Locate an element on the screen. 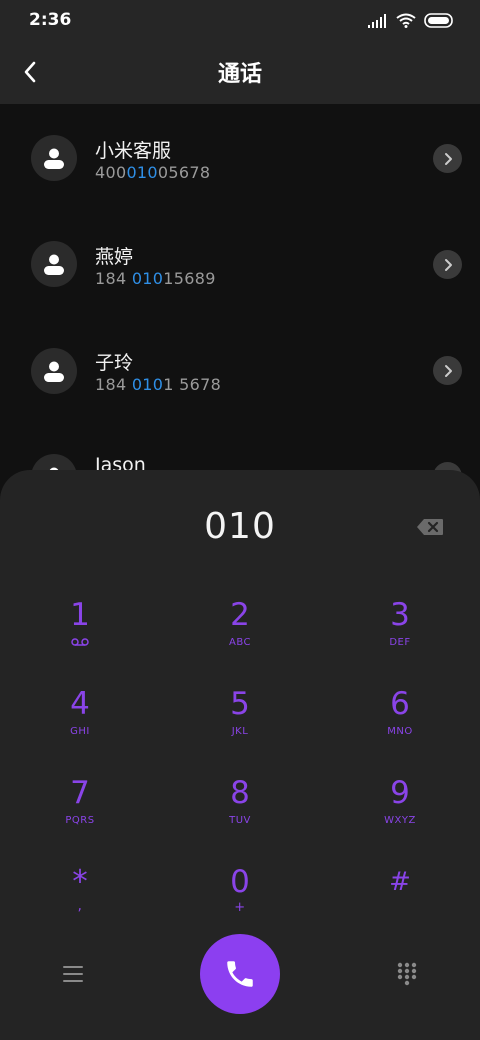 The width and height of the screenshot is (480, 1040). contact-number: 40001005678 is located at coordinates (153, 172).